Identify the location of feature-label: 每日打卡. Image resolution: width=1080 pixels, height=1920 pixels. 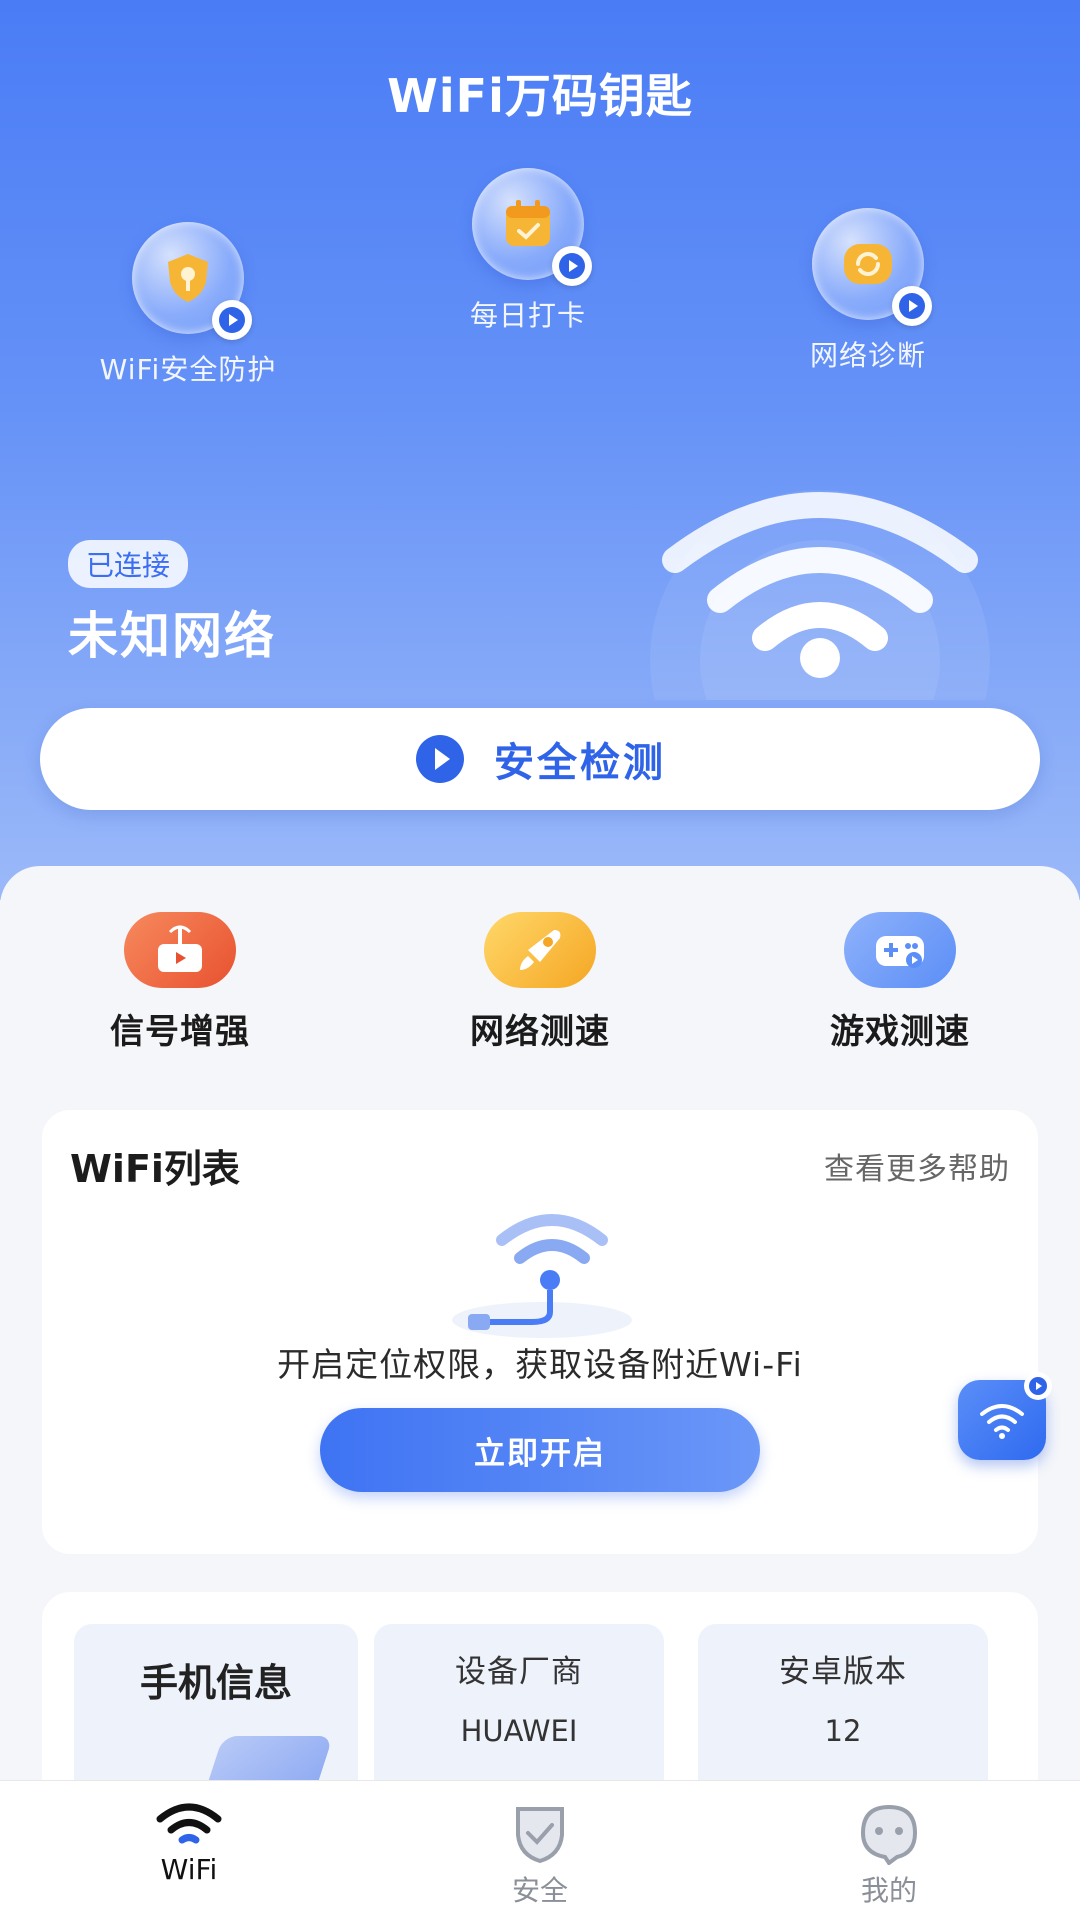
(527, 315).